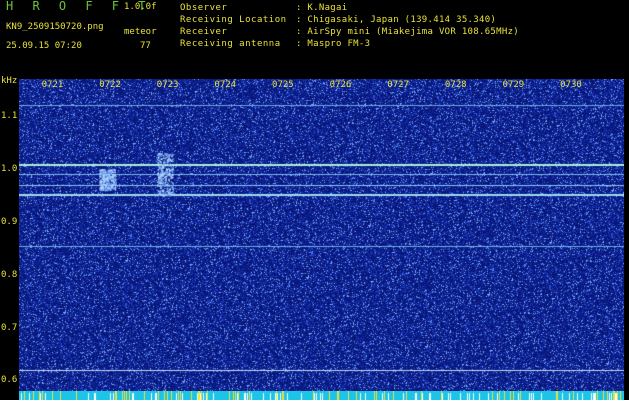 Image resolution: width=629 pixels, height=400 pixels. What do you see at coordinates (571, 85) in the screenshot?
I see `x-tick-label: 0730` at bounding box center [571, 85].